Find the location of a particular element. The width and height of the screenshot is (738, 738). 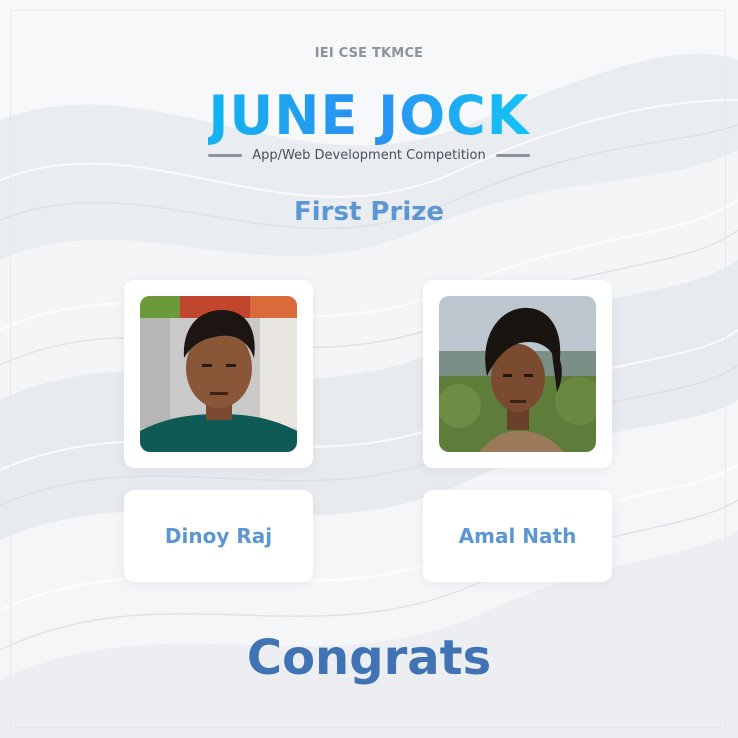

organization-label: IEI CSE TKMCE is located at coordinates (369, 53).